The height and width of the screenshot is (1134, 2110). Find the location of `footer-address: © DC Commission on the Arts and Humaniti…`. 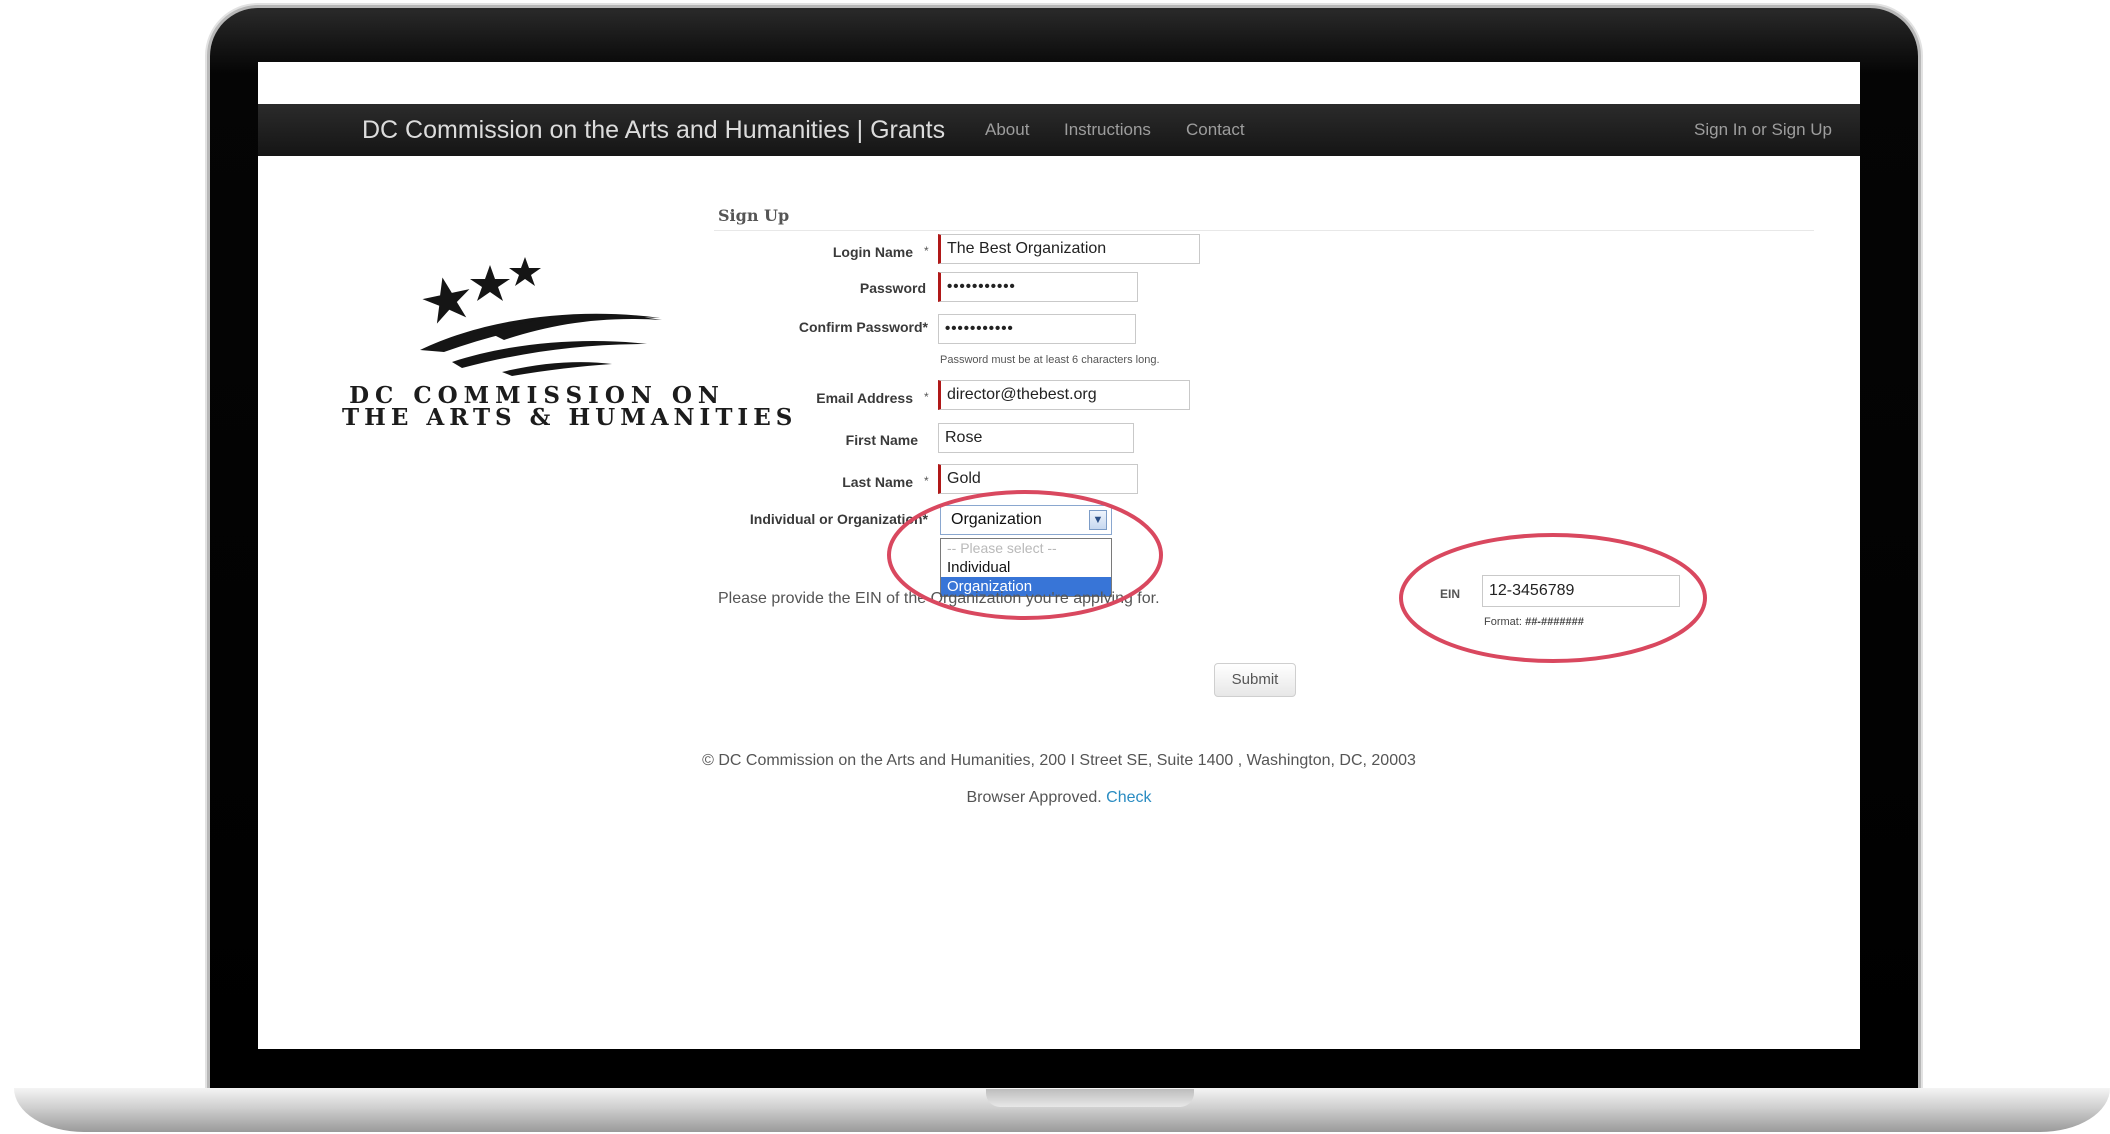

footer-address: © DC Commission on the Arts and Humaniti… is located at coordinates (1059, 760).